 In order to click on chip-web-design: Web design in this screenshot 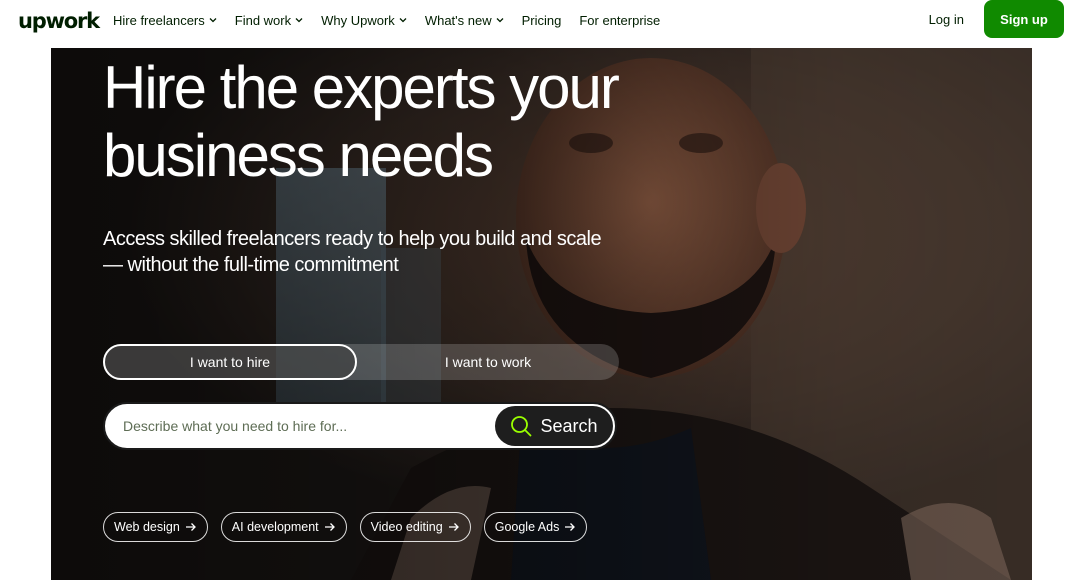, I will do `click(155, 527)`.